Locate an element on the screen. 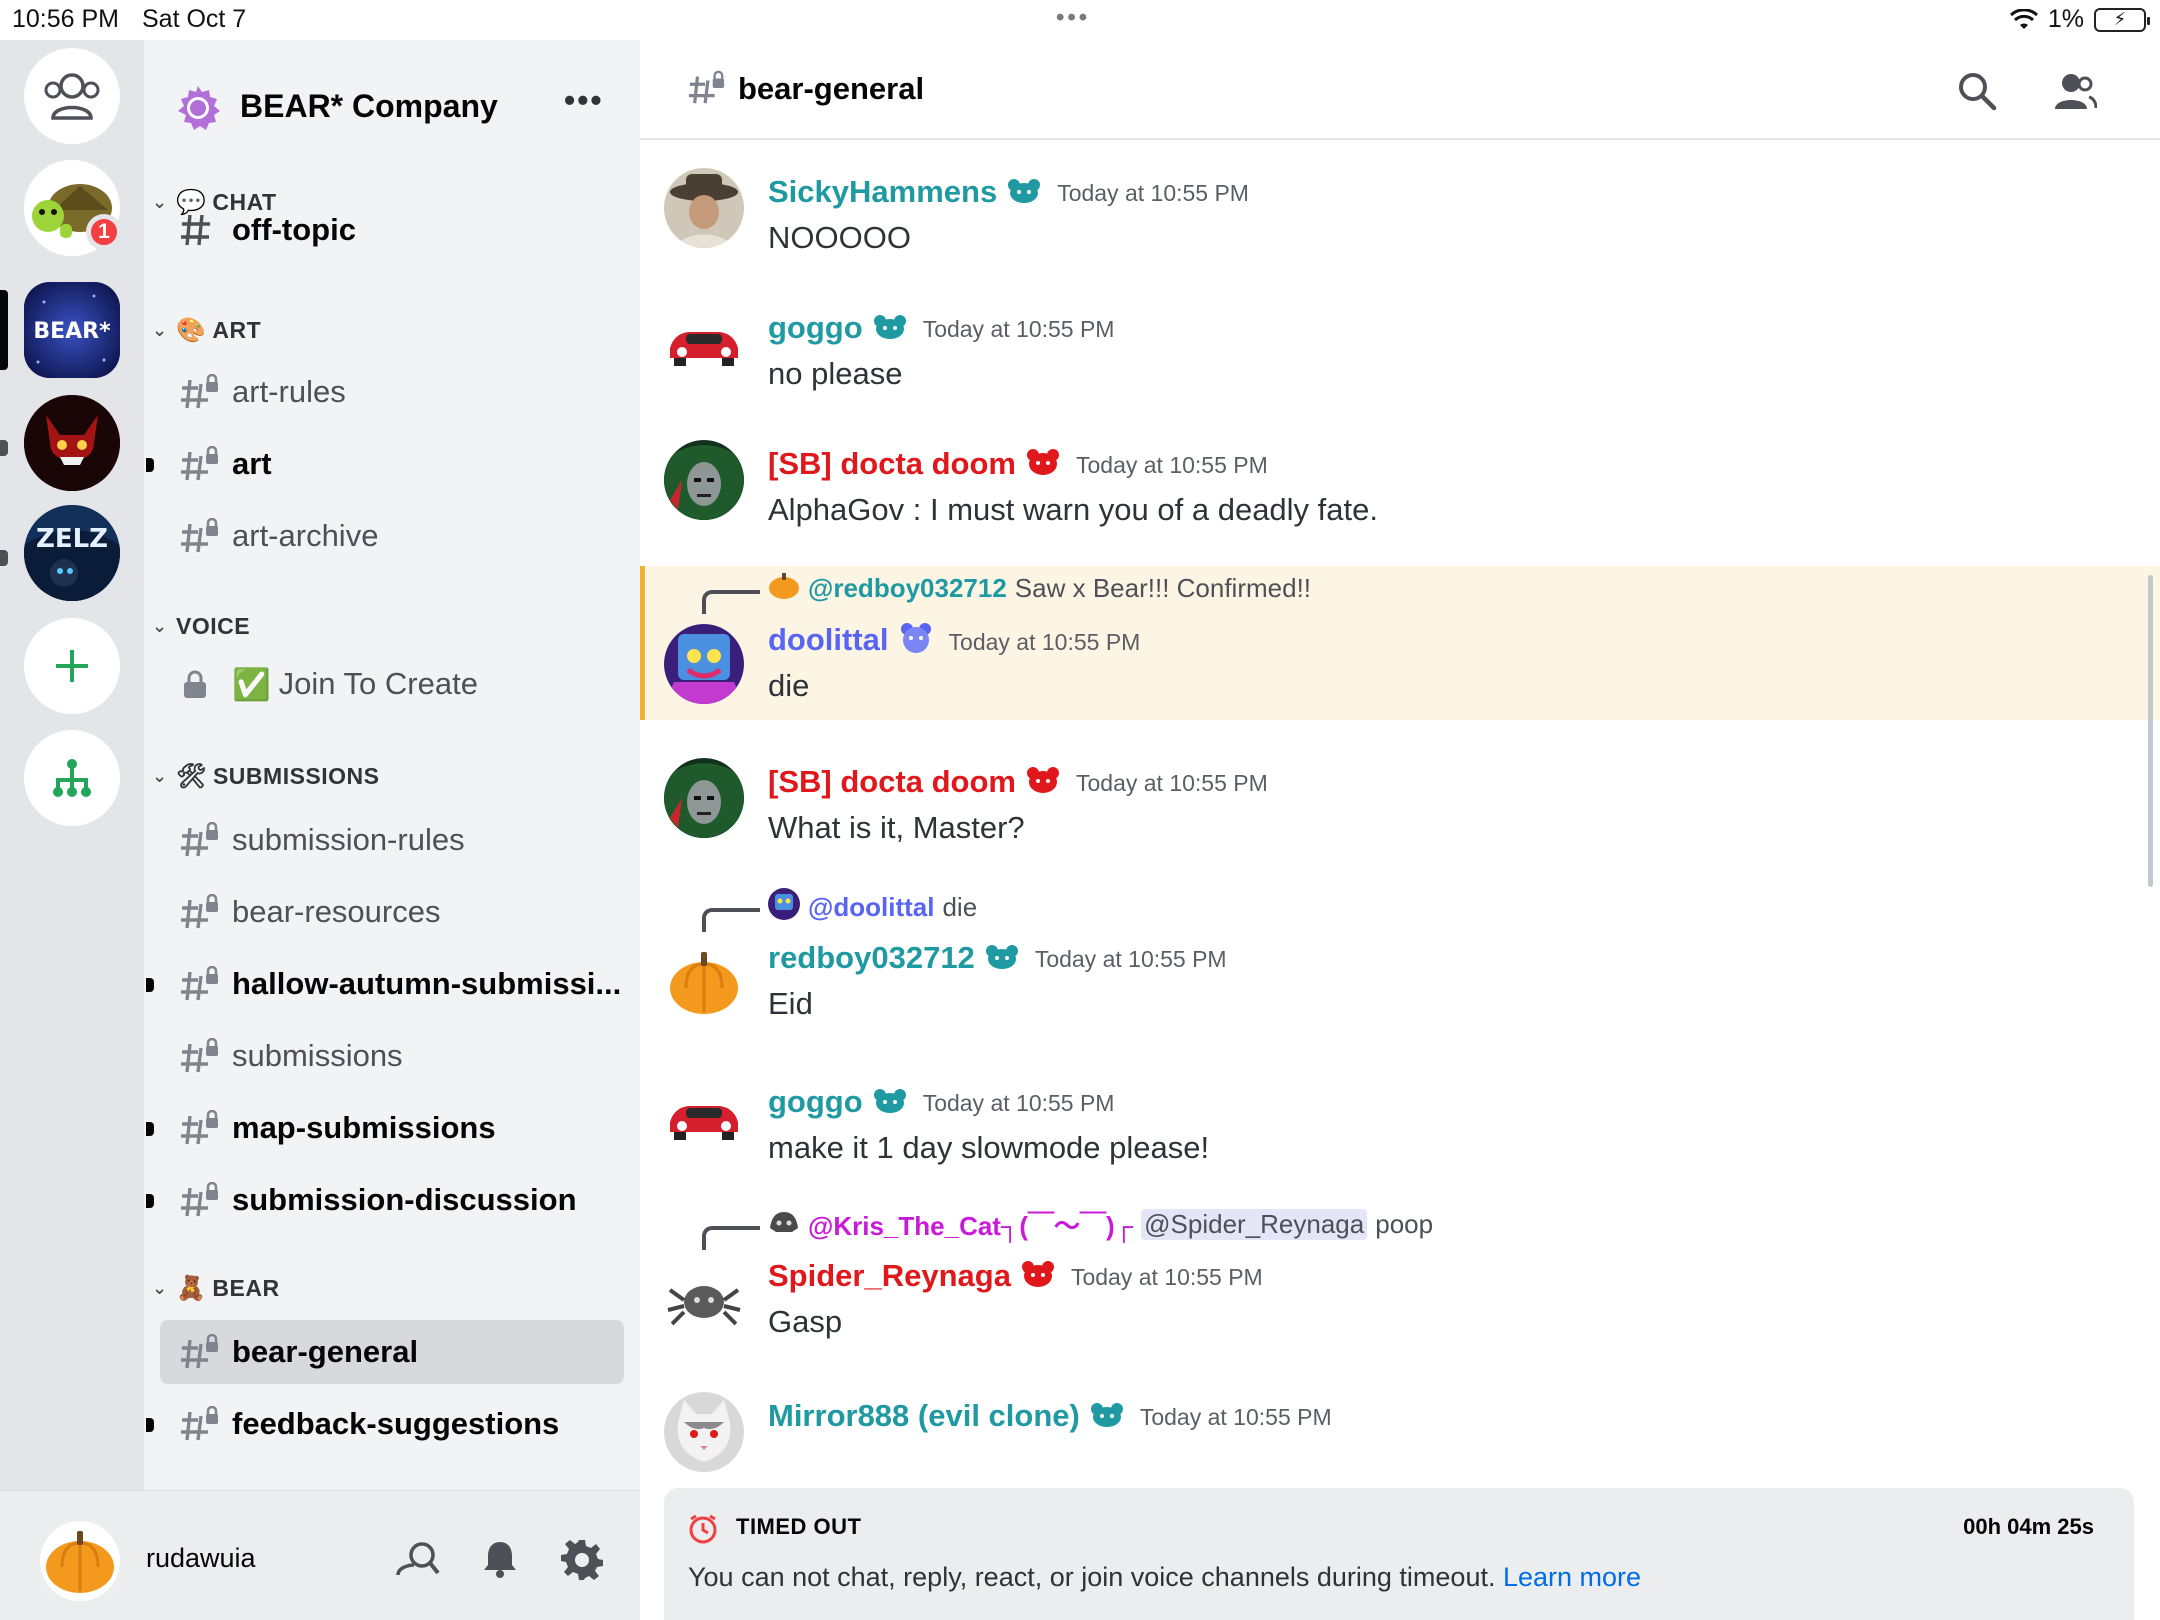  category-art: ⌄ 🎨 ART is located at coordinates (206, 330).